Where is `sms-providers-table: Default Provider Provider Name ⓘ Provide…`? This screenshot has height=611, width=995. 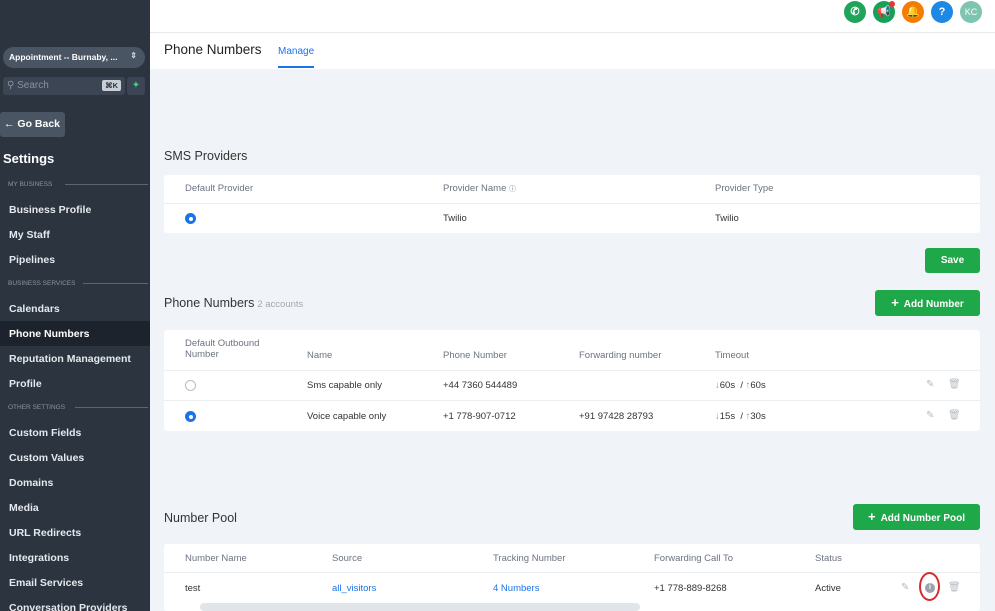
sms-providers-table: Default Provider Provider Name ⓘ Provide… is located at coordinates (572, 204).